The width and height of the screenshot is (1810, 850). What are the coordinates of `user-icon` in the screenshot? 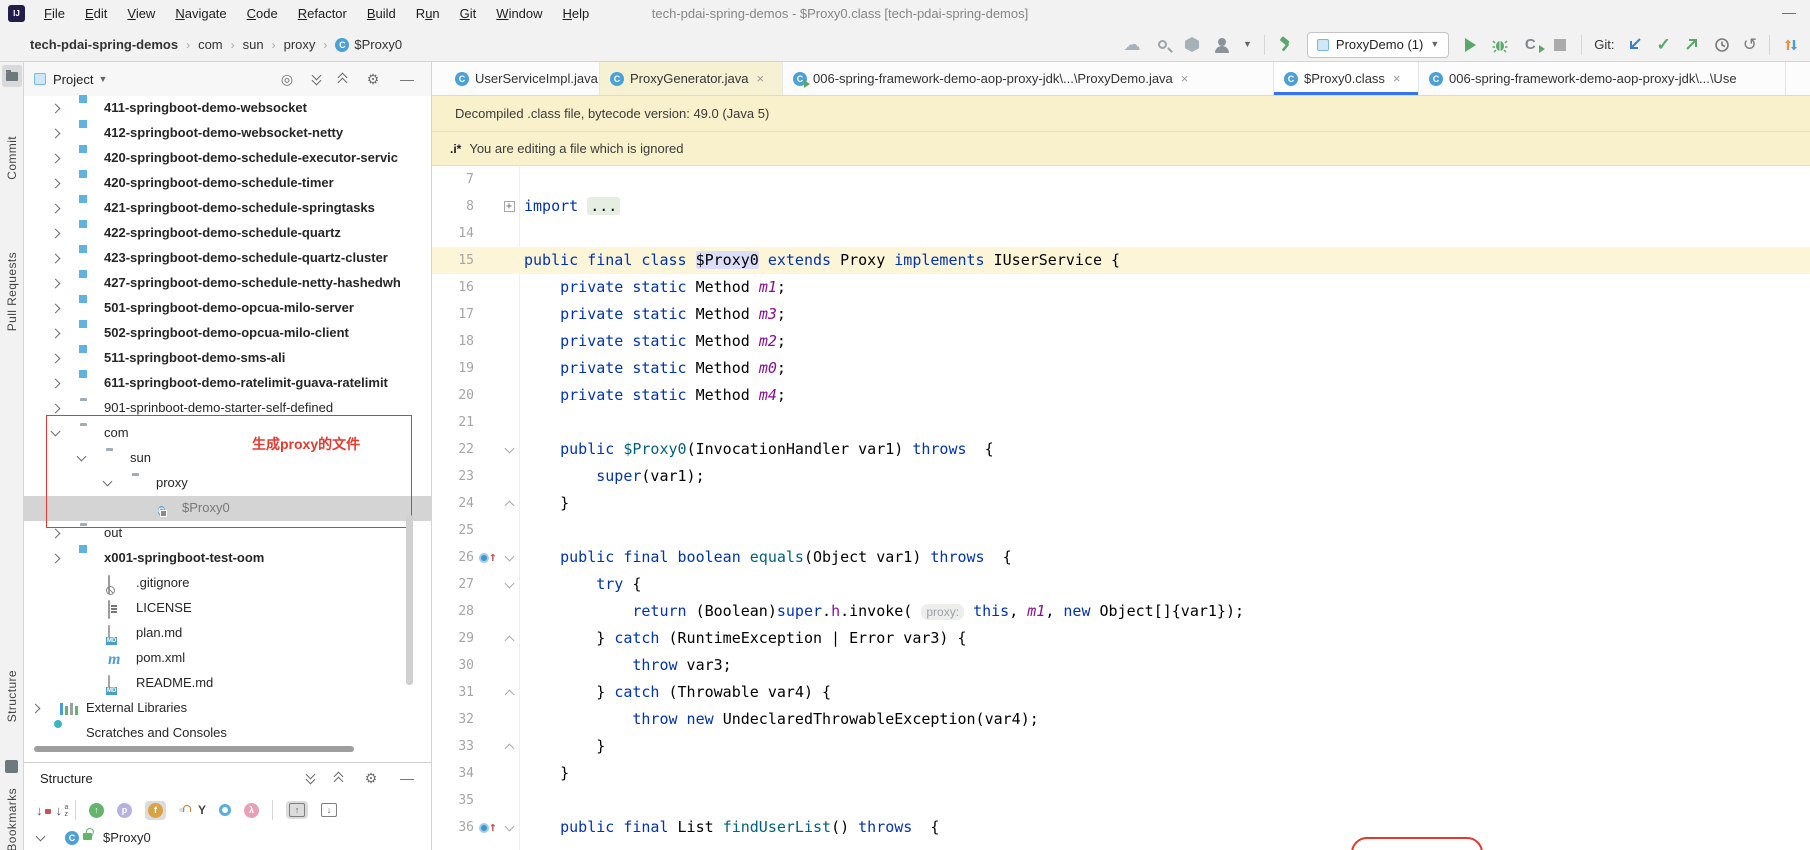 It's located at (1222, 45).